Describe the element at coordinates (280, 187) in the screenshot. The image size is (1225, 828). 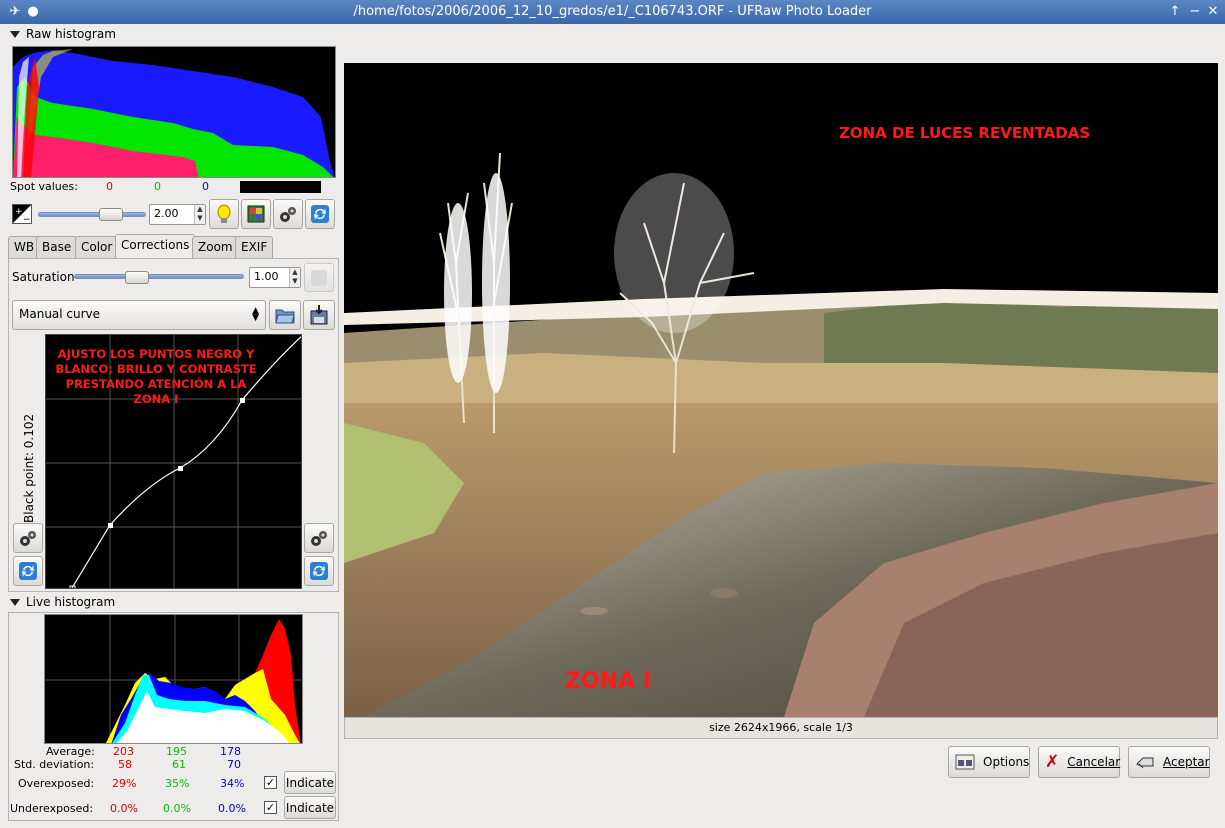
I see `spot-color-swatch` at that location.